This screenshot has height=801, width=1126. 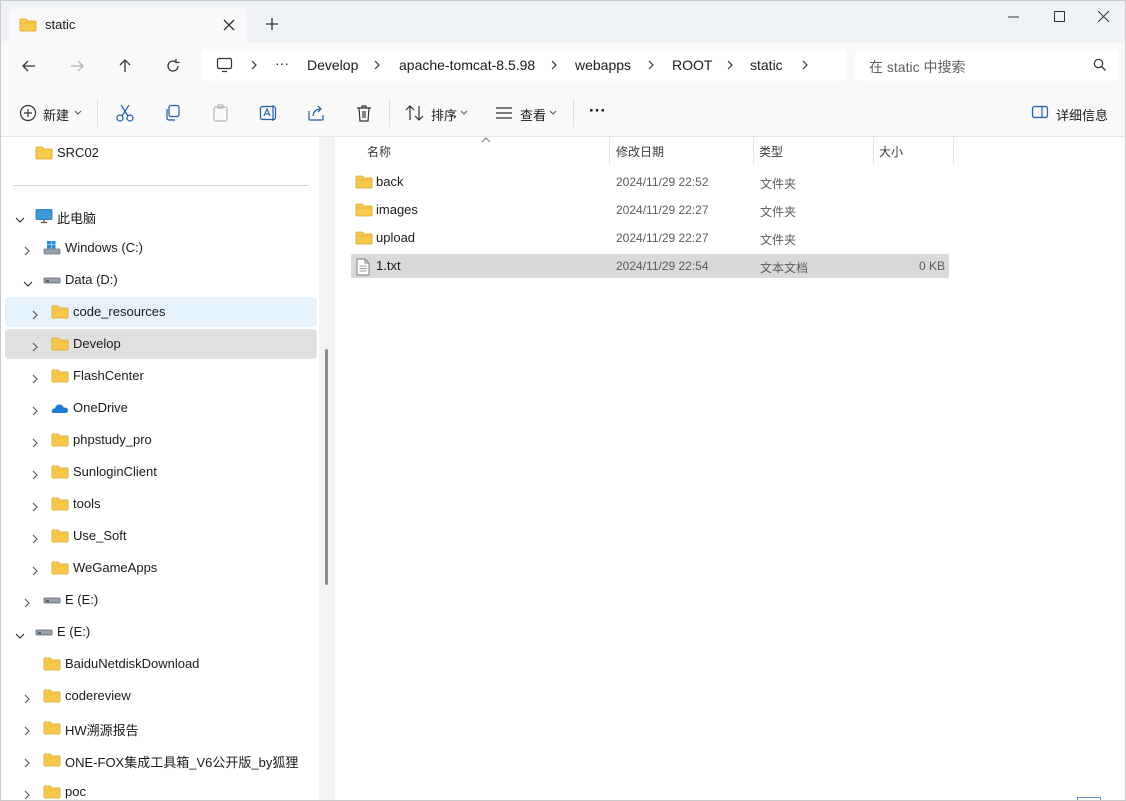 I want to click on copy-button, so click(x=173, y=113).